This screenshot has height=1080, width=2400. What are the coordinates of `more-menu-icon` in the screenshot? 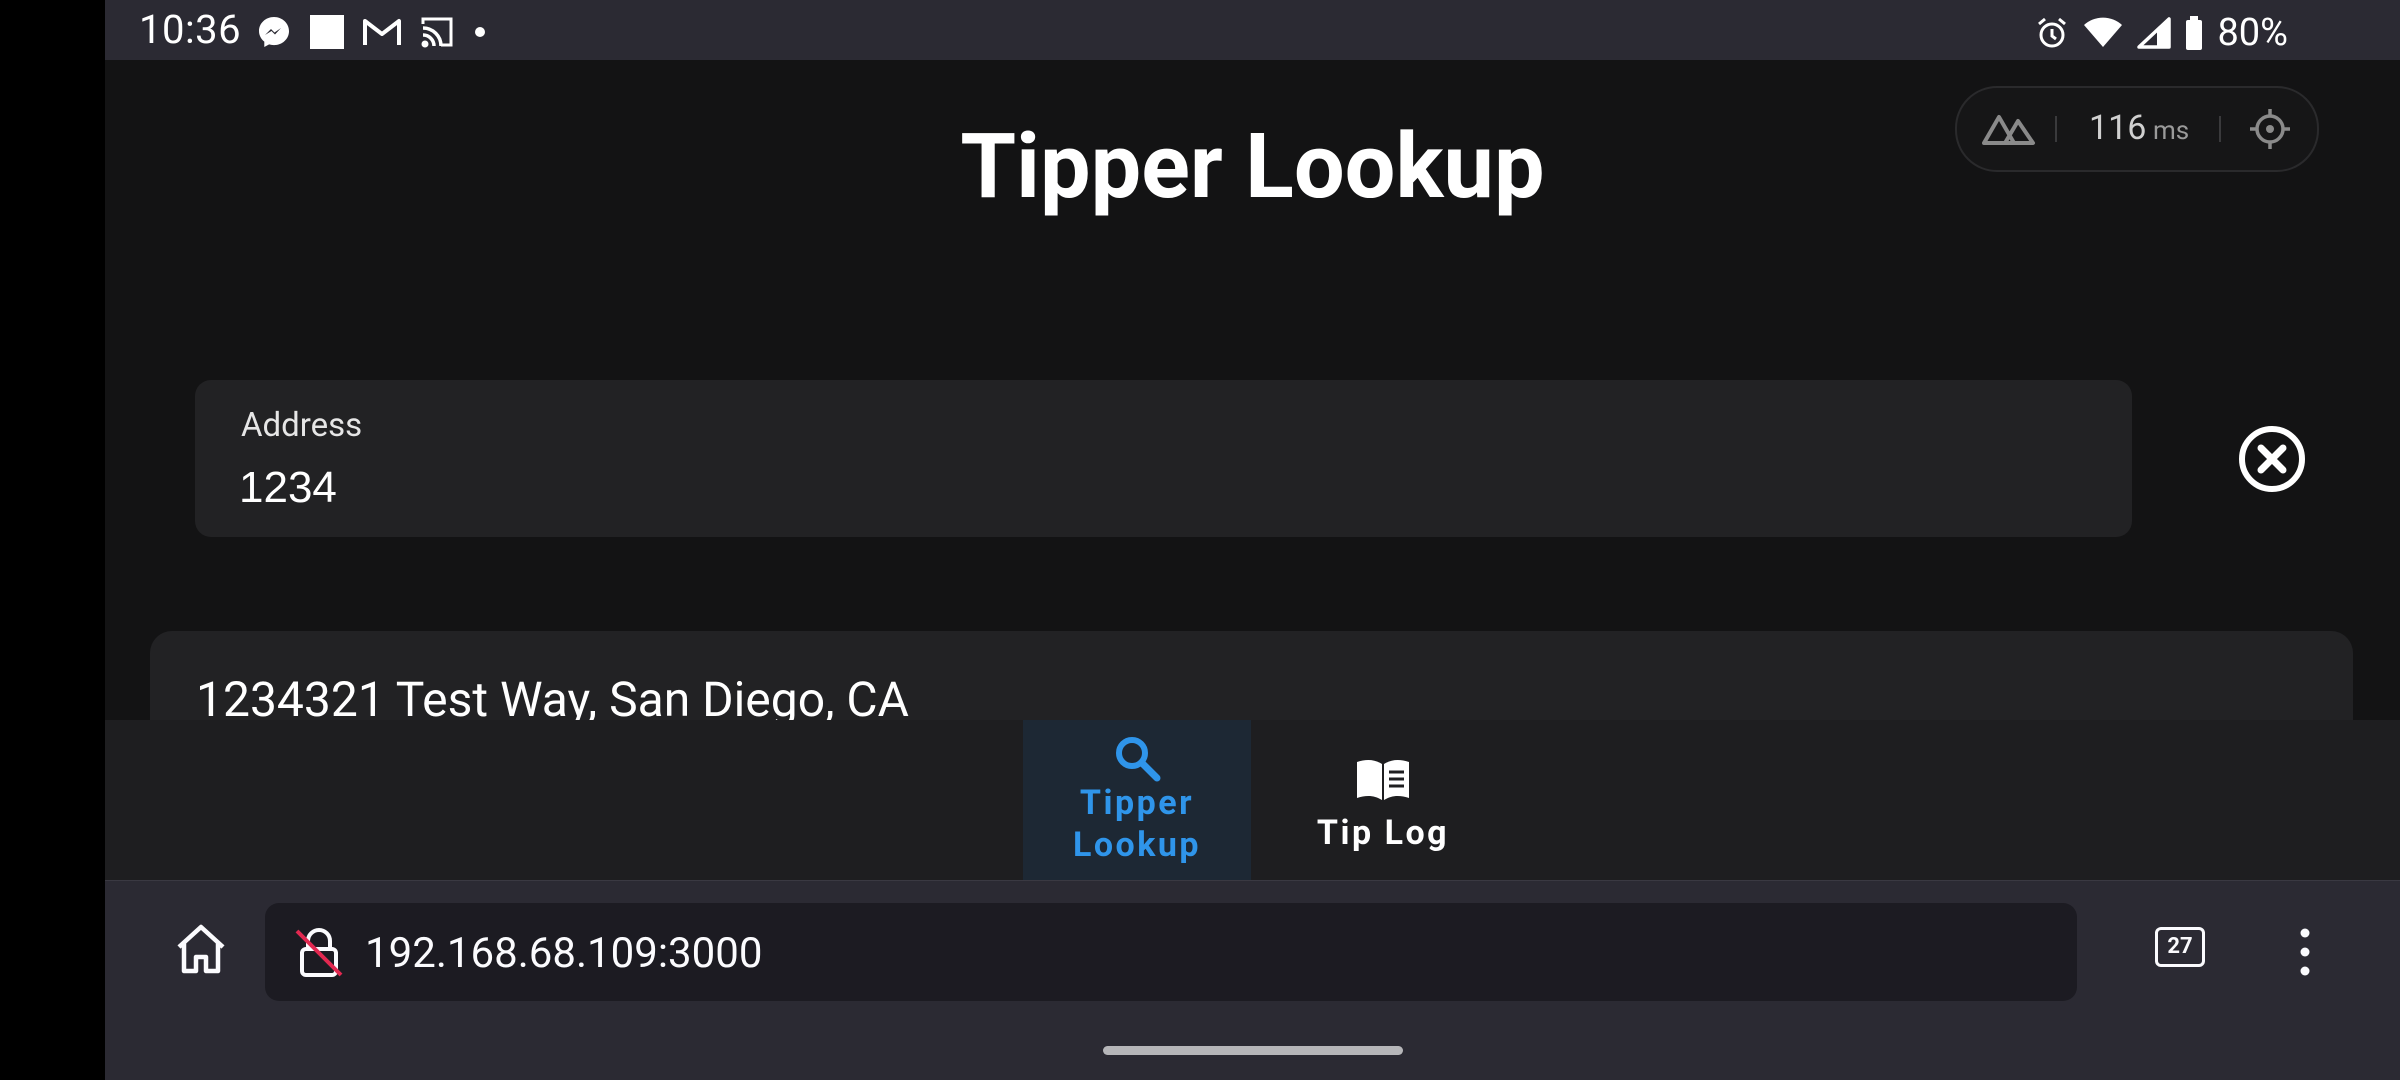 It's located at (2305, 952).